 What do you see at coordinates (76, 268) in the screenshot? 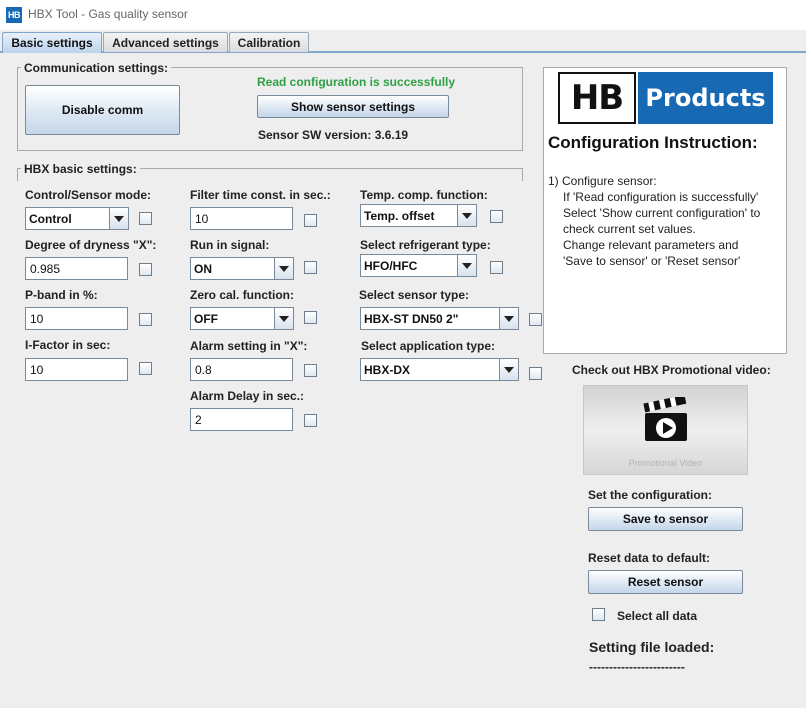
I see `dryness-input: 0.985` at bounding box center [76, 268].